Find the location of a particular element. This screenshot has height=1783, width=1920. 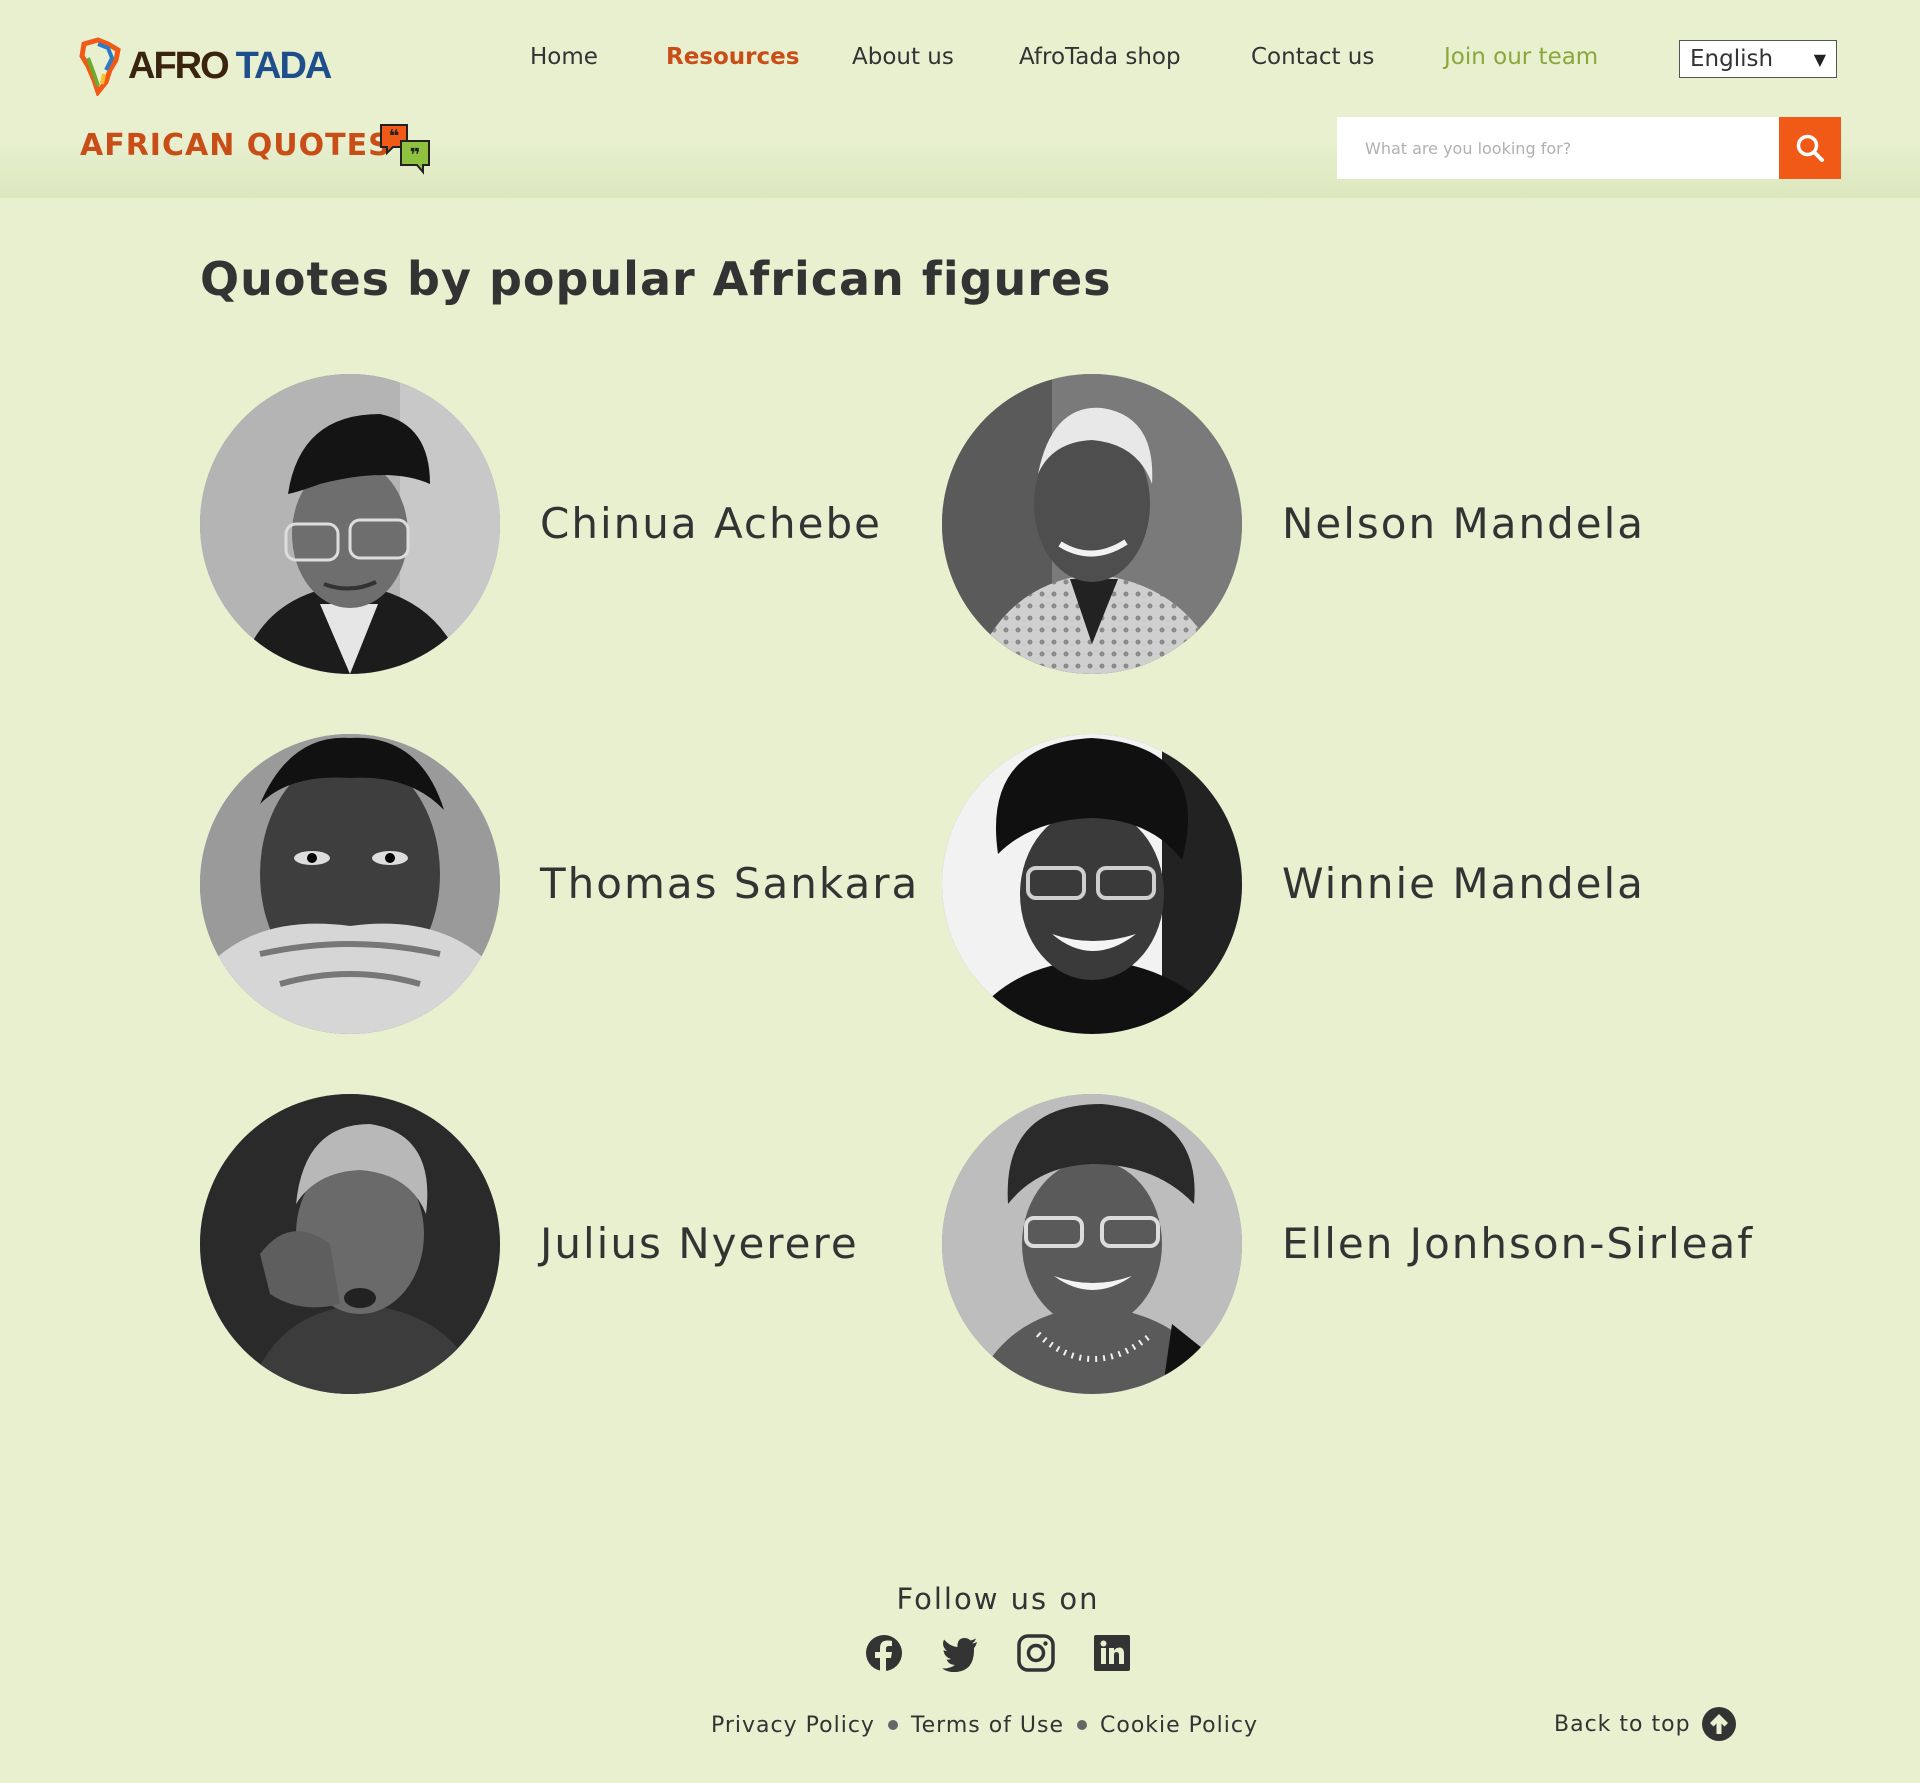

figure-card-chinua-achebe: Chinua Achebe is located at coordinates (570, 524).